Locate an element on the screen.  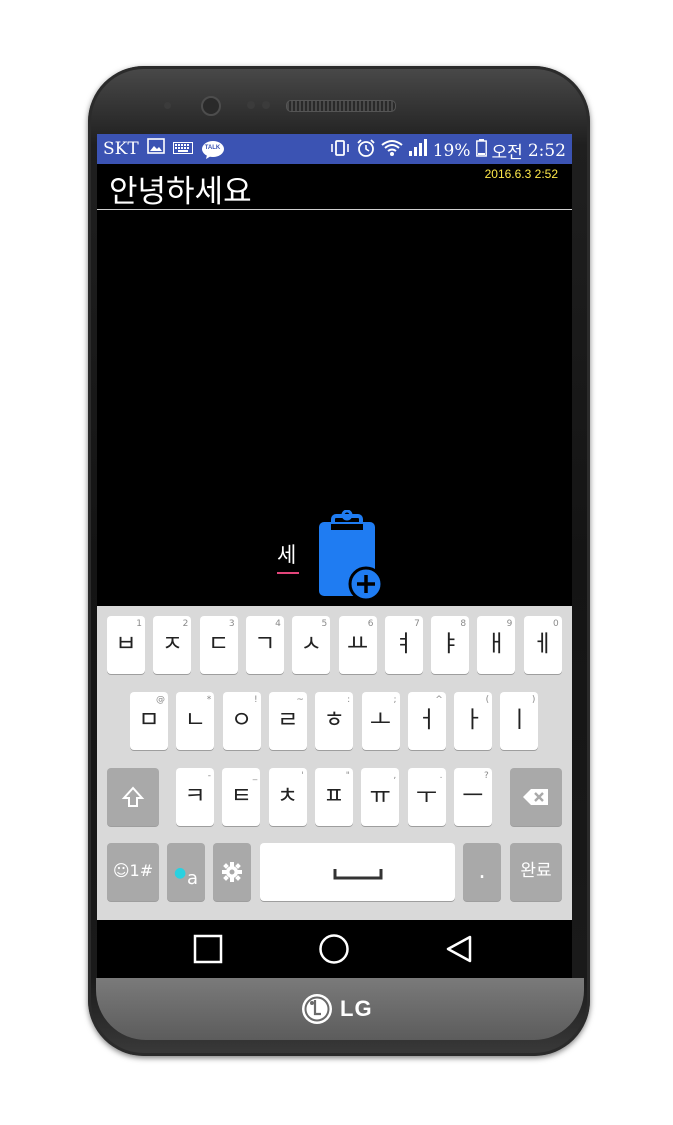
key-hint: . is located at coordinates (441, 776).